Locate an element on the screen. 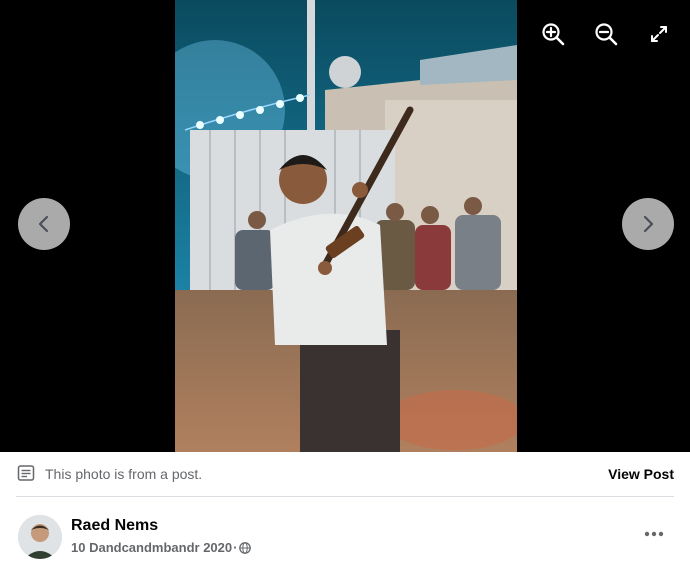 Image resolution: width=690 pixels, height=563 pixels. zoom-out-icon is located at coordinates (606, 34).